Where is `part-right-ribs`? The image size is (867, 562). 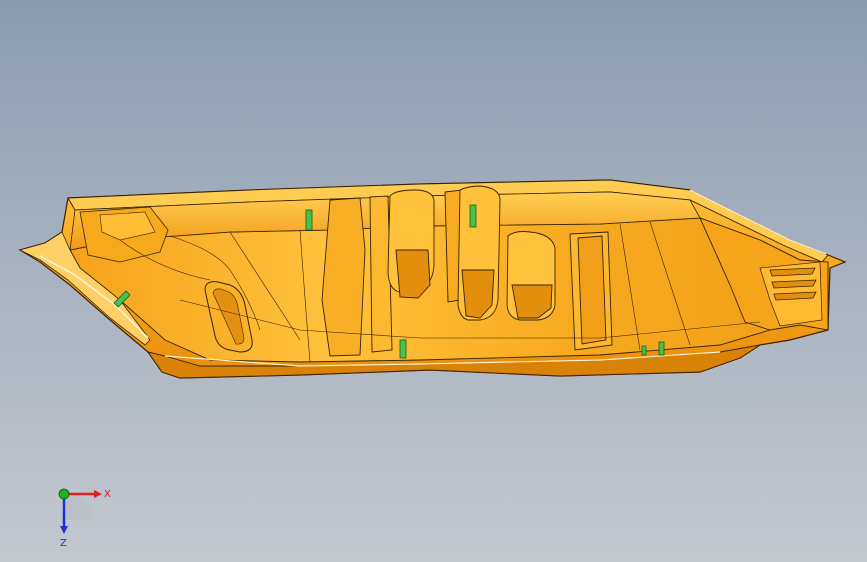 part-right-ribs is located at coordinates (793, 284).